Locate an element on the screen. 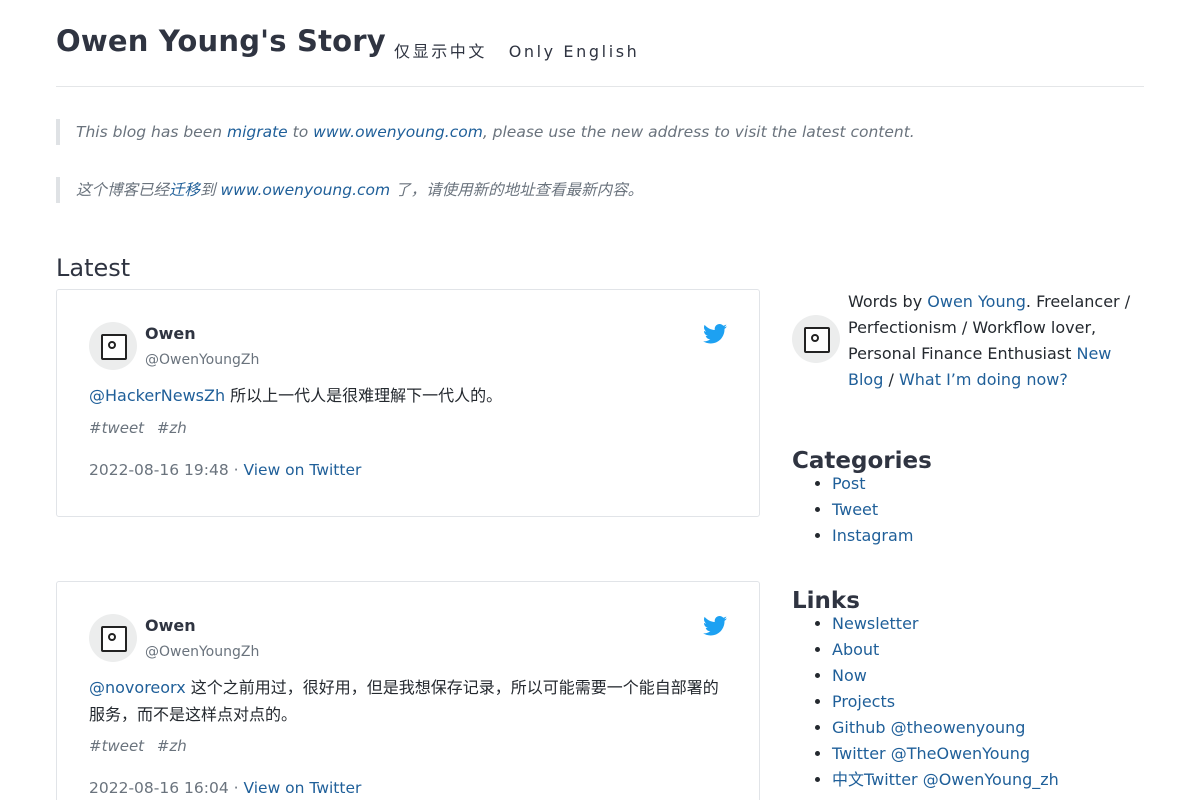  tweet-date: 2022-08-16 16:04 is located at coordinates (159, 788).